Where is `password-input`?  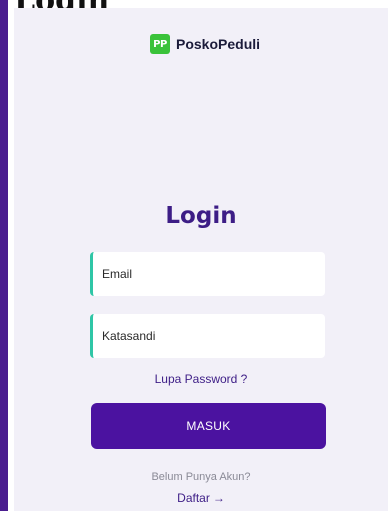 password-input is located at coordinates (213, 336).